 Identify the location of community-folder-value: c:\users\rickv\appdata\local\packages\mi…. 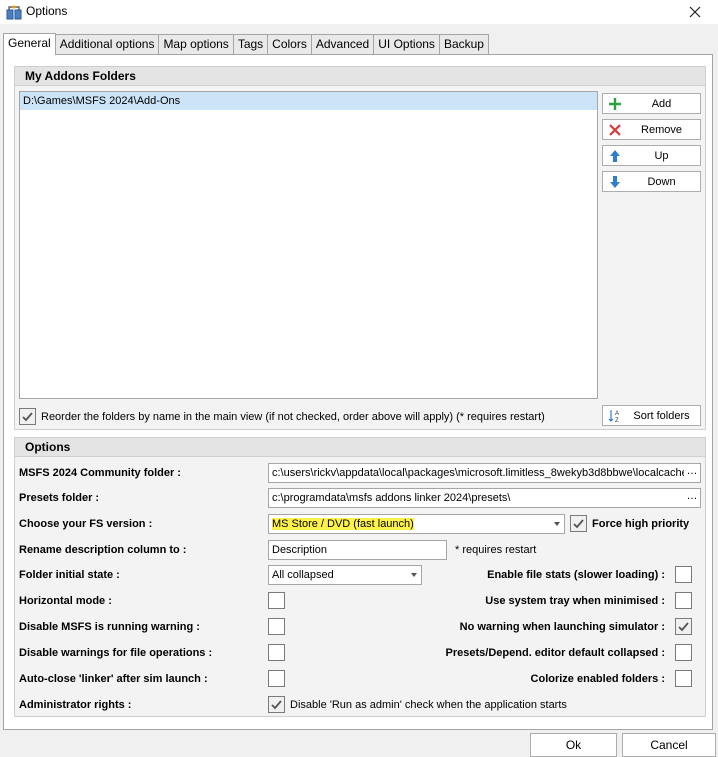
(480, 473).